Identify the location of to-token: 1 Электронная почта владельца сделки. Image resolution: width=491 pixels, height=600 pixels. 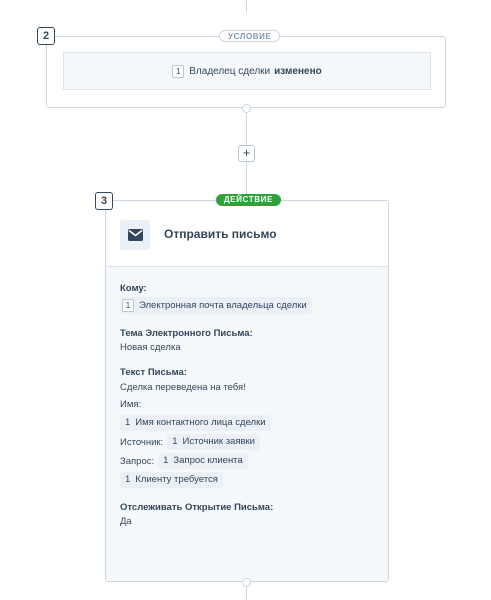
(216, 305).